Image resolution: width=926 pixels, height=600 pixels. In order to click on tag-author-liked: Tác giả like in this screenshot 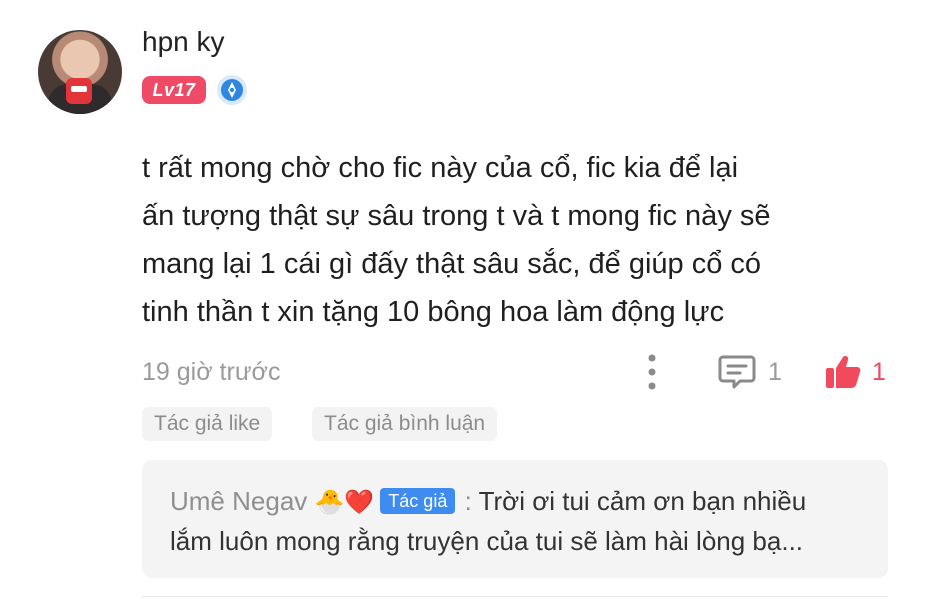, I will do `click(207, 424)`.